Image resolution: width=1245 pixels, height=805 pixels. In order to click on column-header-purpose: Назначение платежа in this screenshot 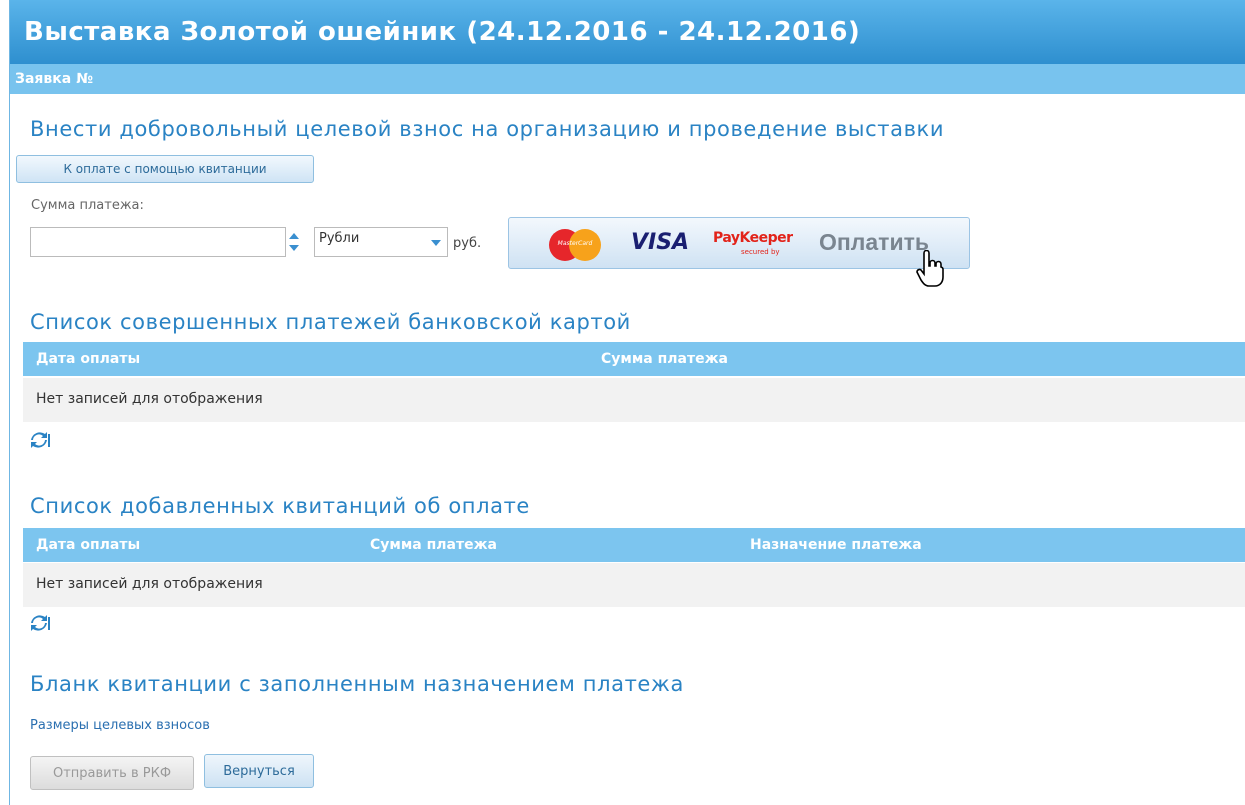, I will do `click(836, 545)`.